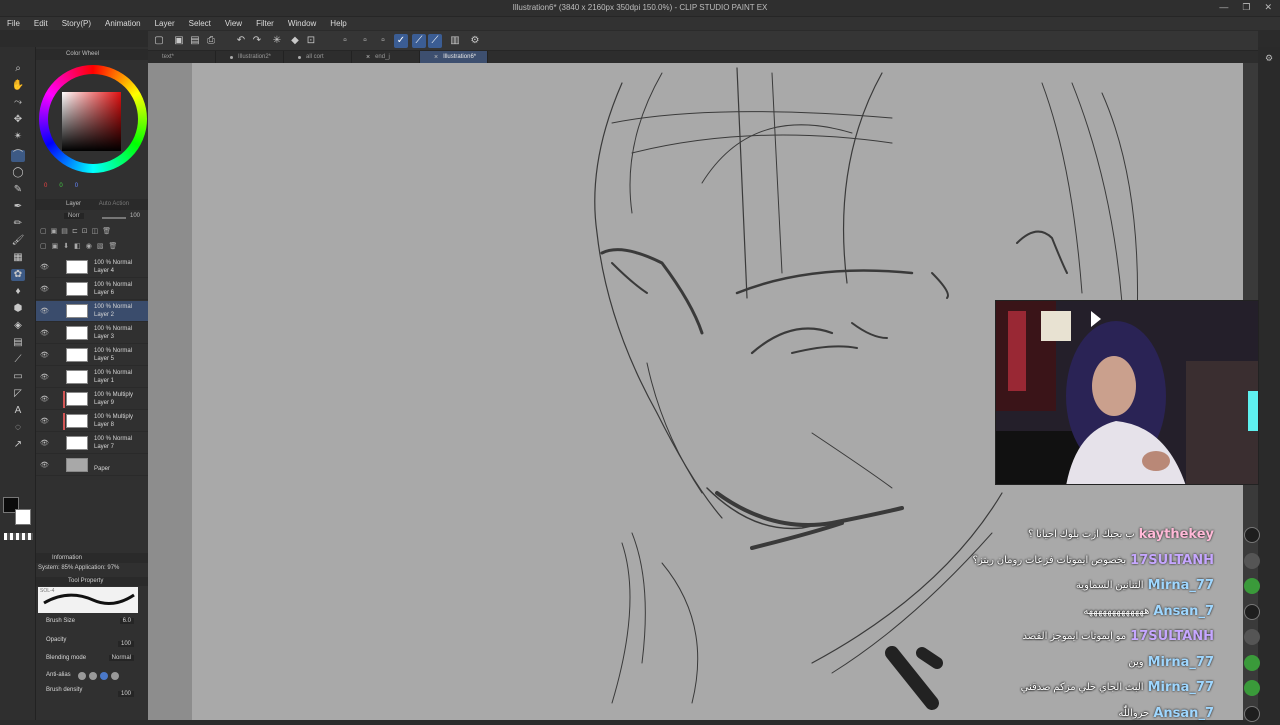 This screenshot has height=725, width=1280. What do you see at coordinates (92, 399) in the screenshot?
I see `layer-row: 👁 100 % Multiply Layer 9` at bounding box center [92, 399].